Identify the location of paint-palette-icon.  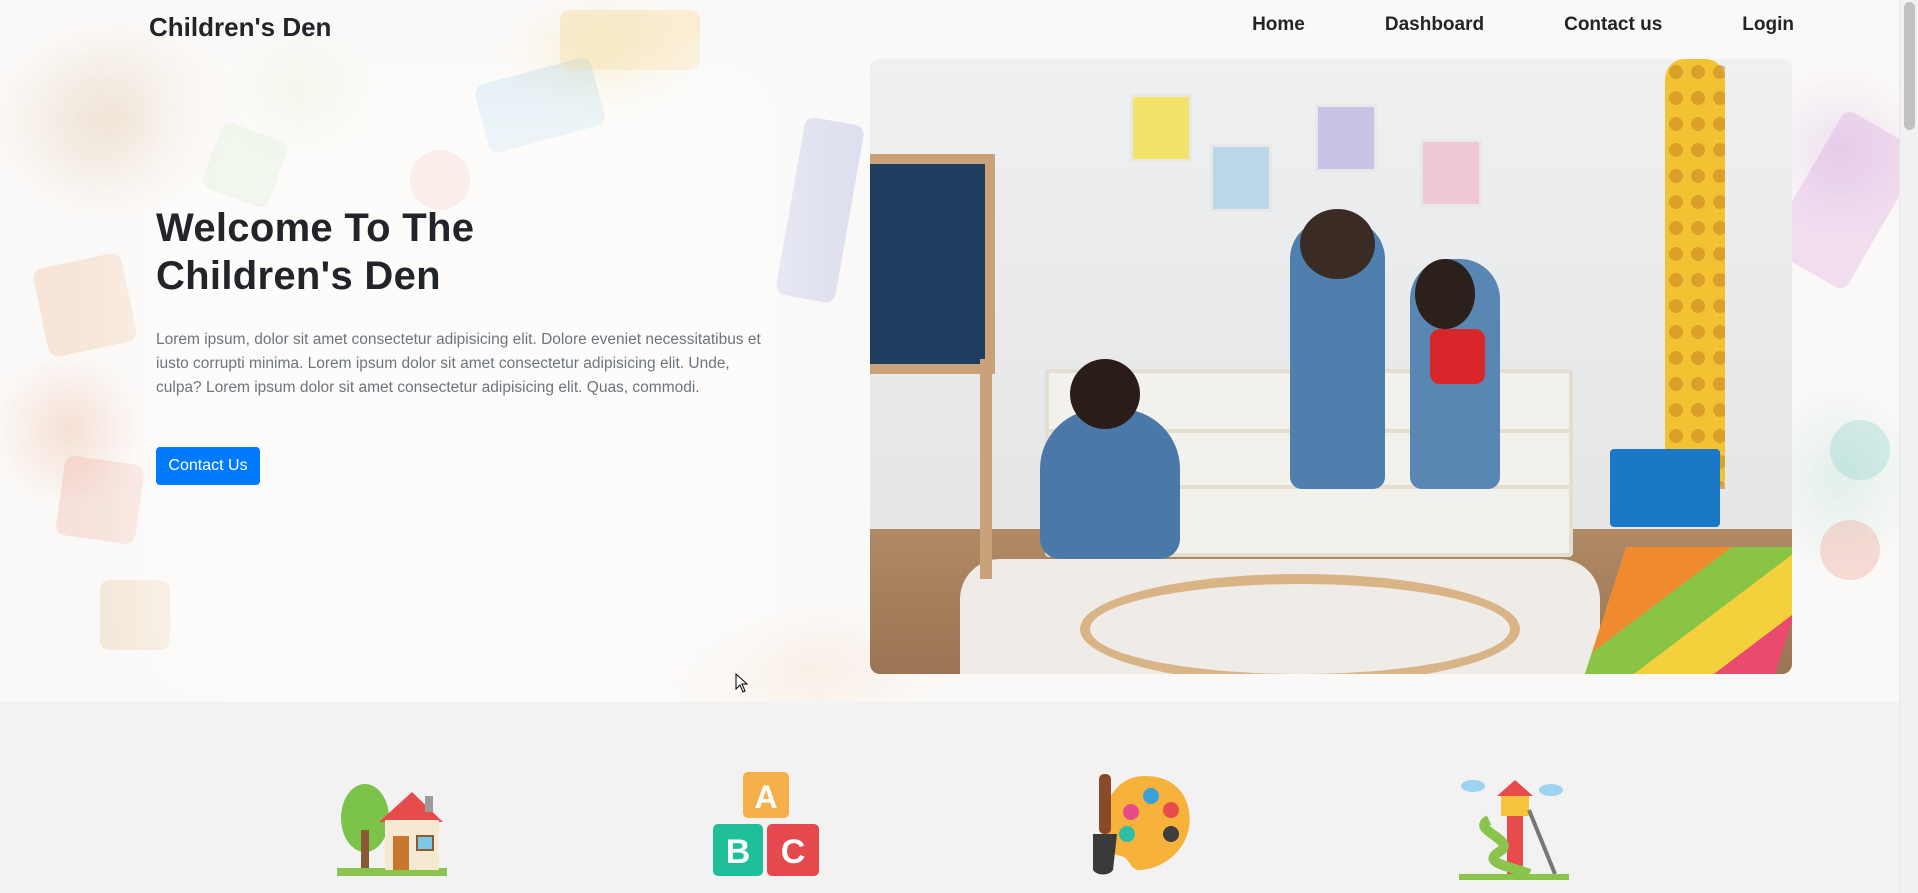
(1141, 824).